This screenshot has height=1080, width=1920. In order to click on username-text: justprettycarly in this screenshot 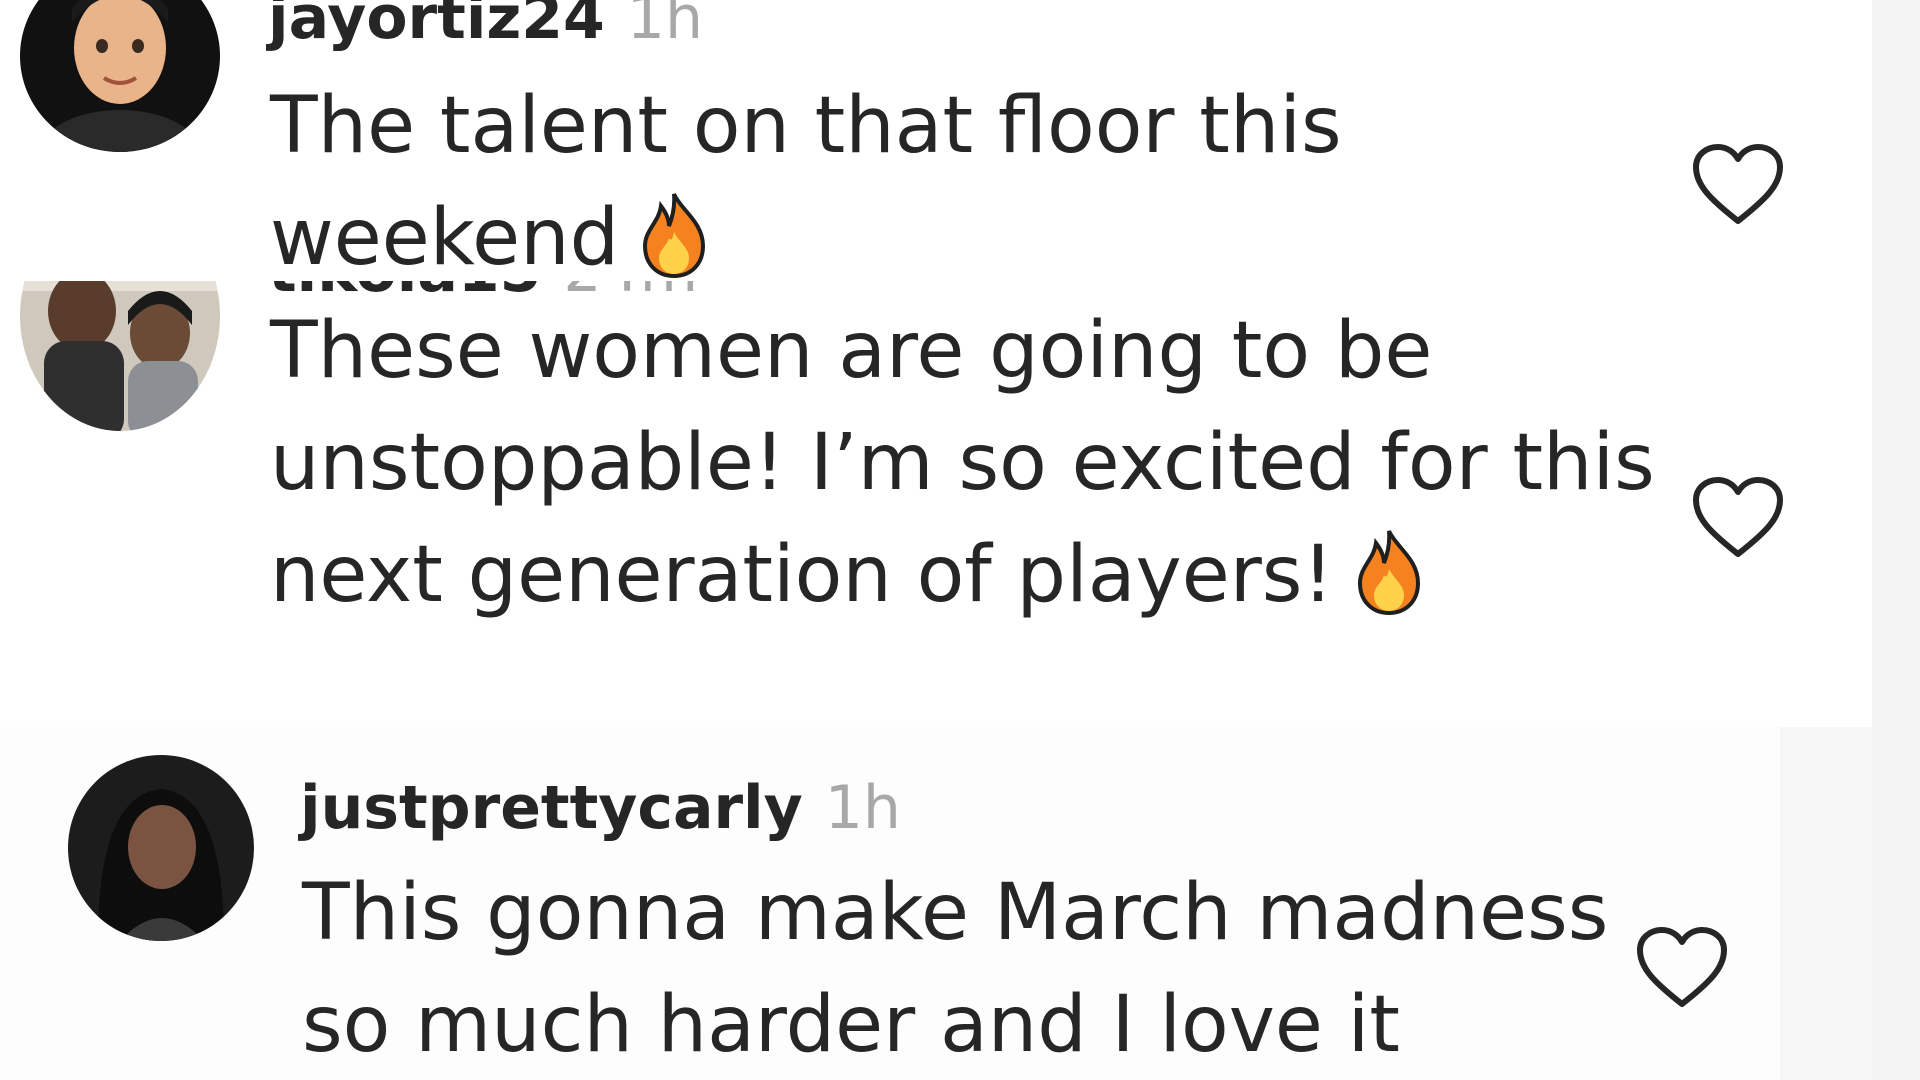, I will do `click(551, 808)`.